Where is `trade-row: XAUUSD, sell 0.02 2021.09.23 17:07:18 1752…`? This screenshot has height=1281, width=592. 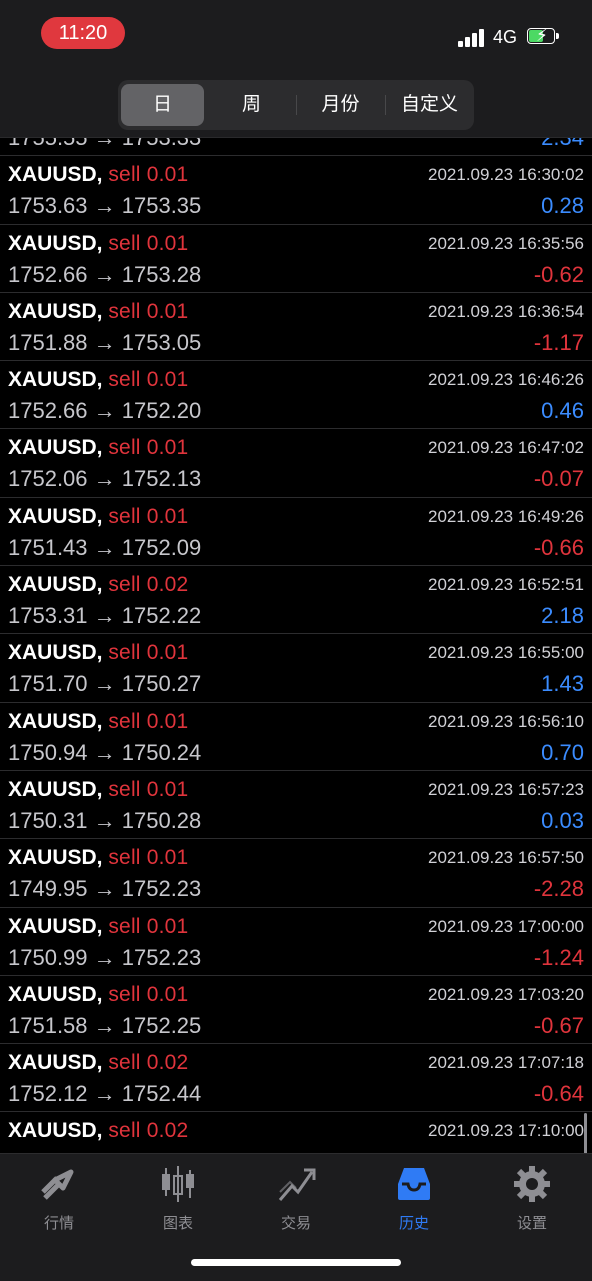
trade-row: XAUUSD, sell 0.02 2021.09.23 17:07:18 1752… is located at coordinates (296, 1078).